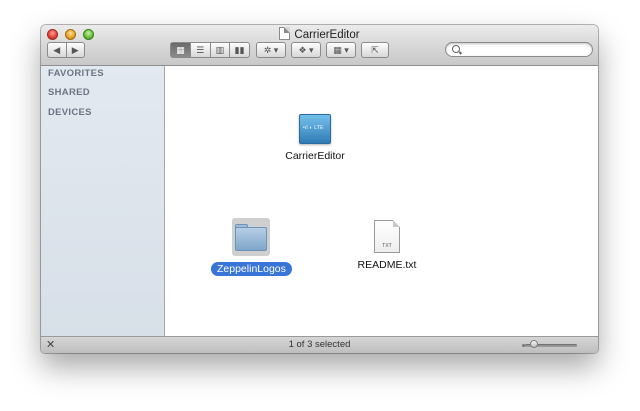  I want to click on carrier-bundle-icon: •ıl ◐ LTE, so click(315, 129).